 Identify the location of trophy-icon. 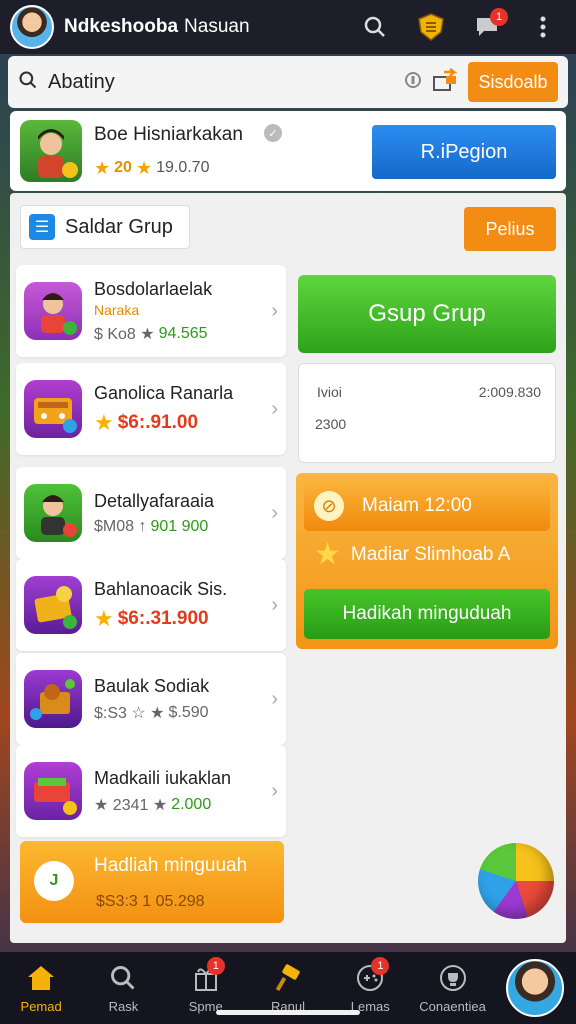
(453, 978).